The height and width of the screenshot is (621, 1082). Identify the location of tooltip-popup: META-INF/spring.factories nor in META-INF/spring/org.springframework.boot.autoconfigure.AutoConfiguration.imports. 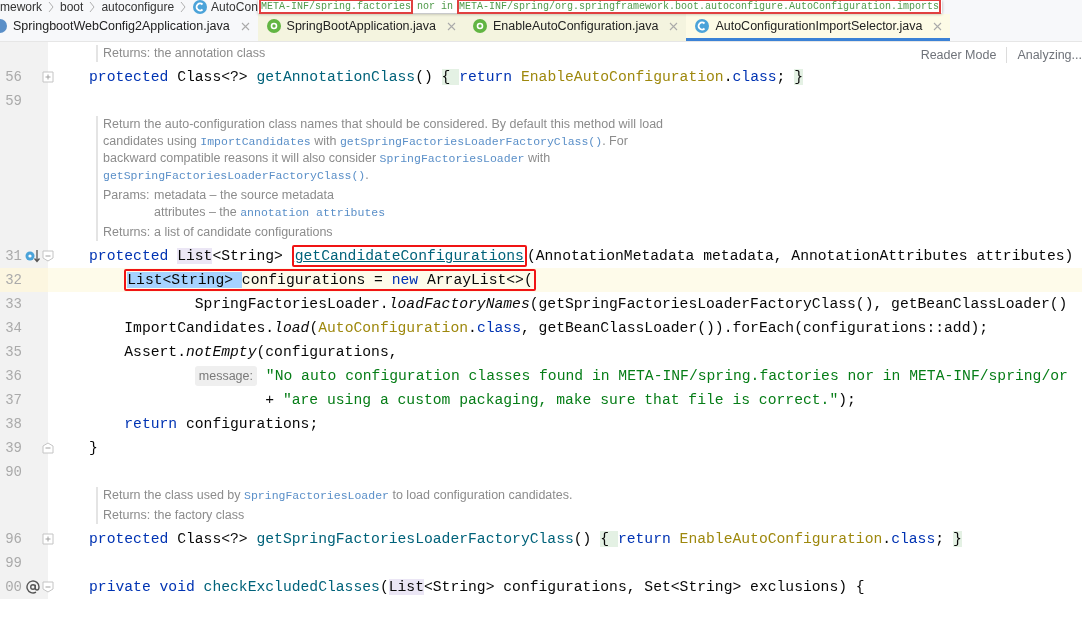
(600, 6).